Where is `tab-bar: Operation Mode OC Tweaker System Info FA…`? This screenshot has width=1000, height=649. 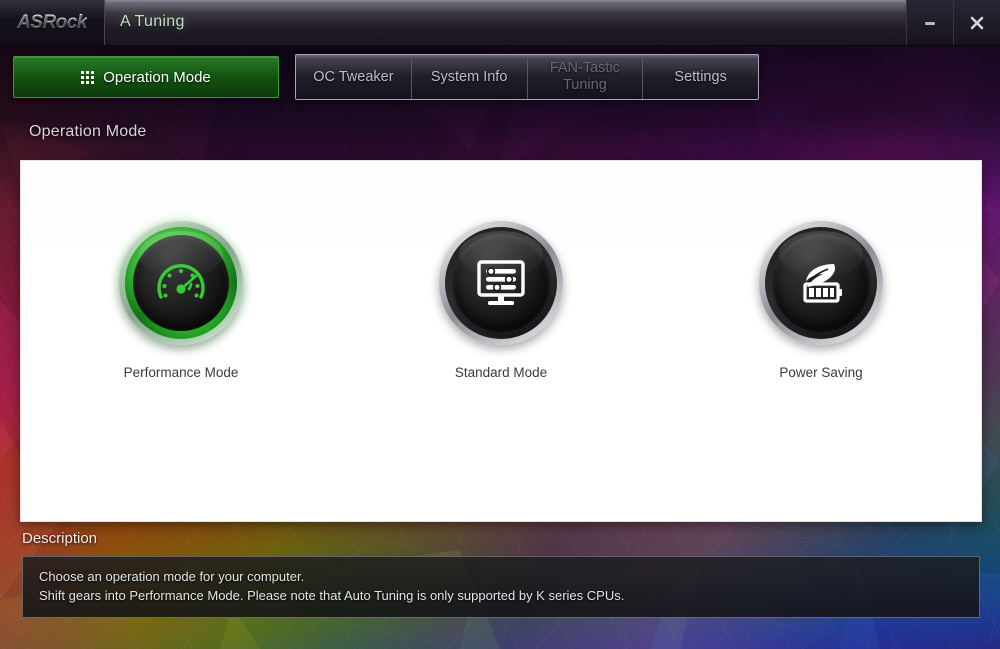
tab-bar: Operation Mode OC Tweaker System Info FA… is located at coordinates (500, 77).